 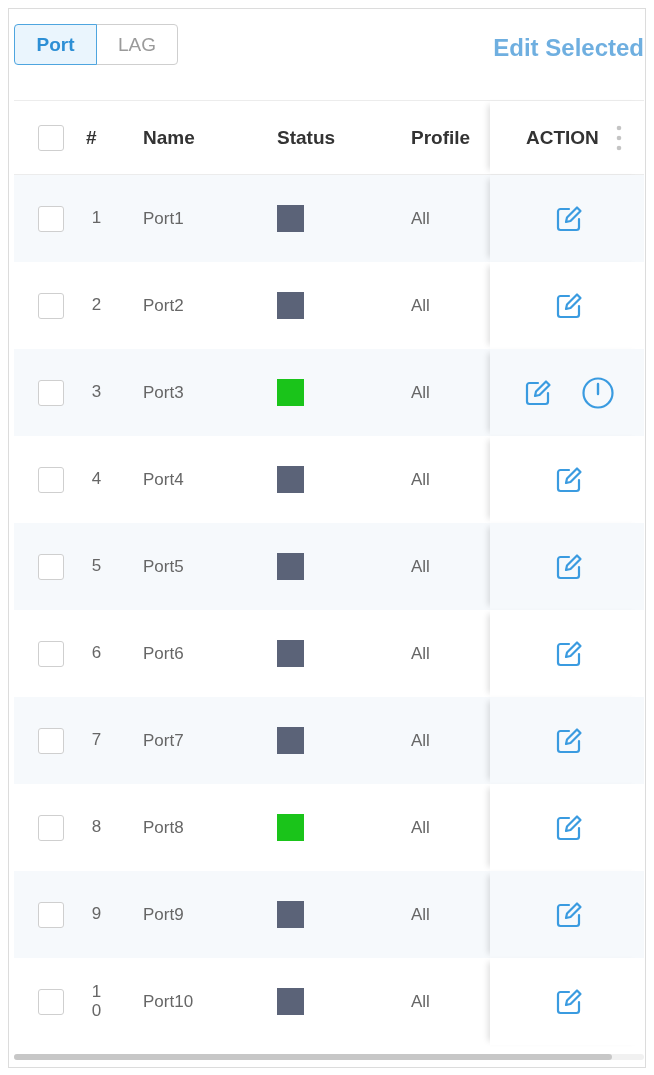 What do you see at coordinates (163, 566) in the screenshot?
I see `port-name: Port5` at bounding box center [163, 566].